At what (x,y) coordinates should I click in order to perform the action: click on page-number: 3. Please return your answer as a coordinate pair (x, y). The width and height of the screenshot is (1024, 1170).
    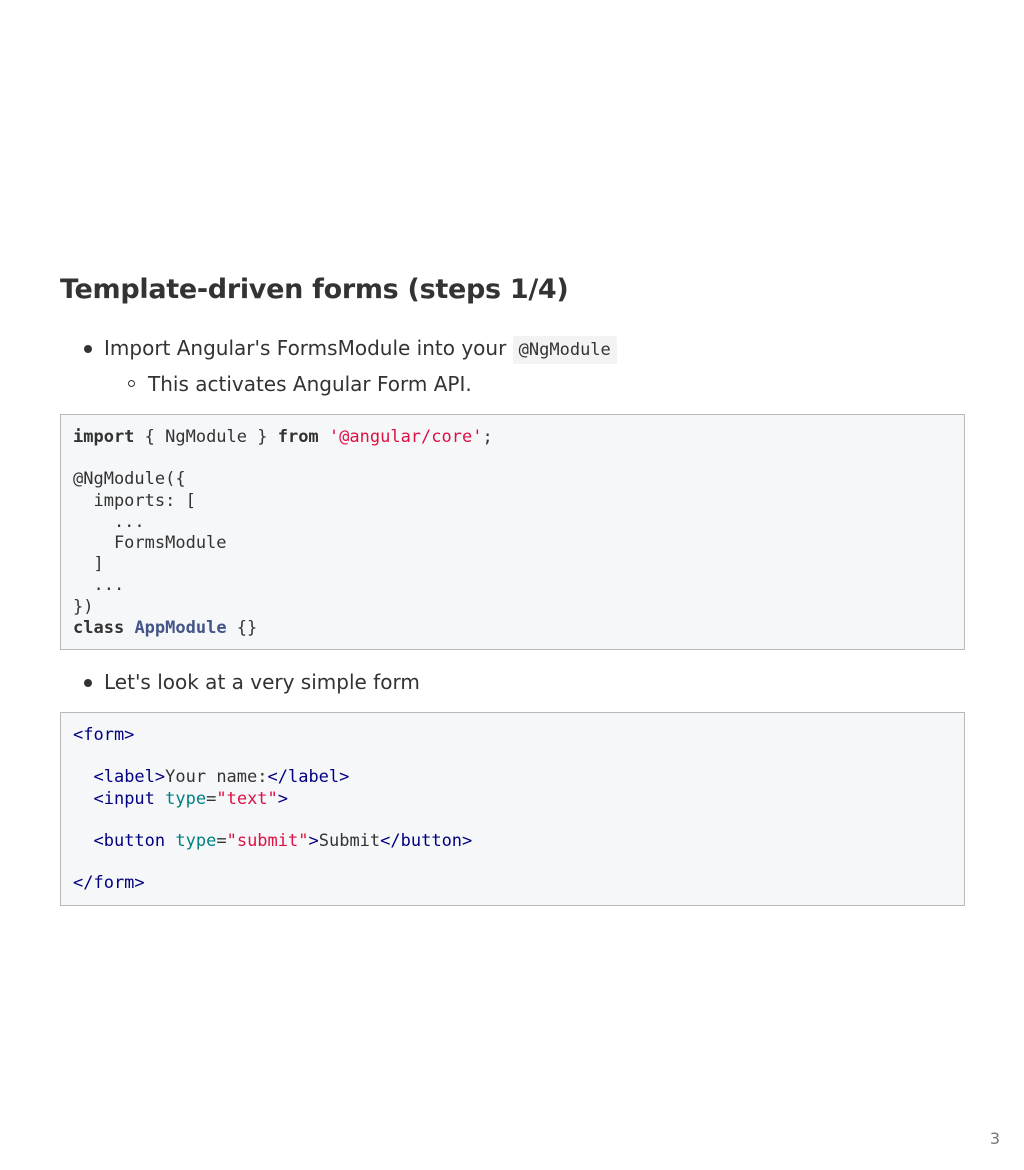
    Looking at the image, I should click on (994, 1138).